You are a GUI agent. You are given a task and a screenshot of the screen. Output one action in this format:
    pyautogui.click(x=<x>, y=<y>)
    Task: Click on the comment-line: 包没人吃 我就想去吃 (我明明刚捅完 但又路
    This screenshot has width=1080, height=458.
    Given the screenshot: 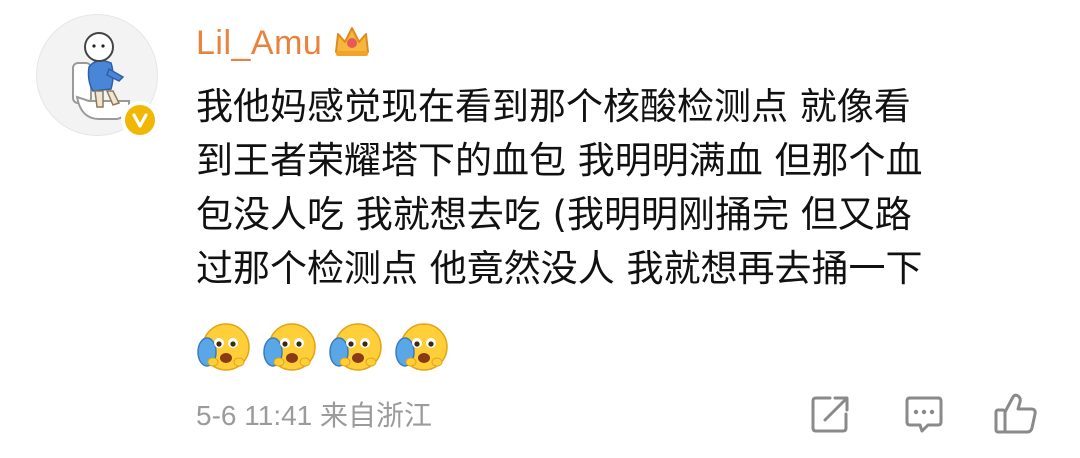 What is the action you would take?
    pyautogui.click(x=554, y=214)
    